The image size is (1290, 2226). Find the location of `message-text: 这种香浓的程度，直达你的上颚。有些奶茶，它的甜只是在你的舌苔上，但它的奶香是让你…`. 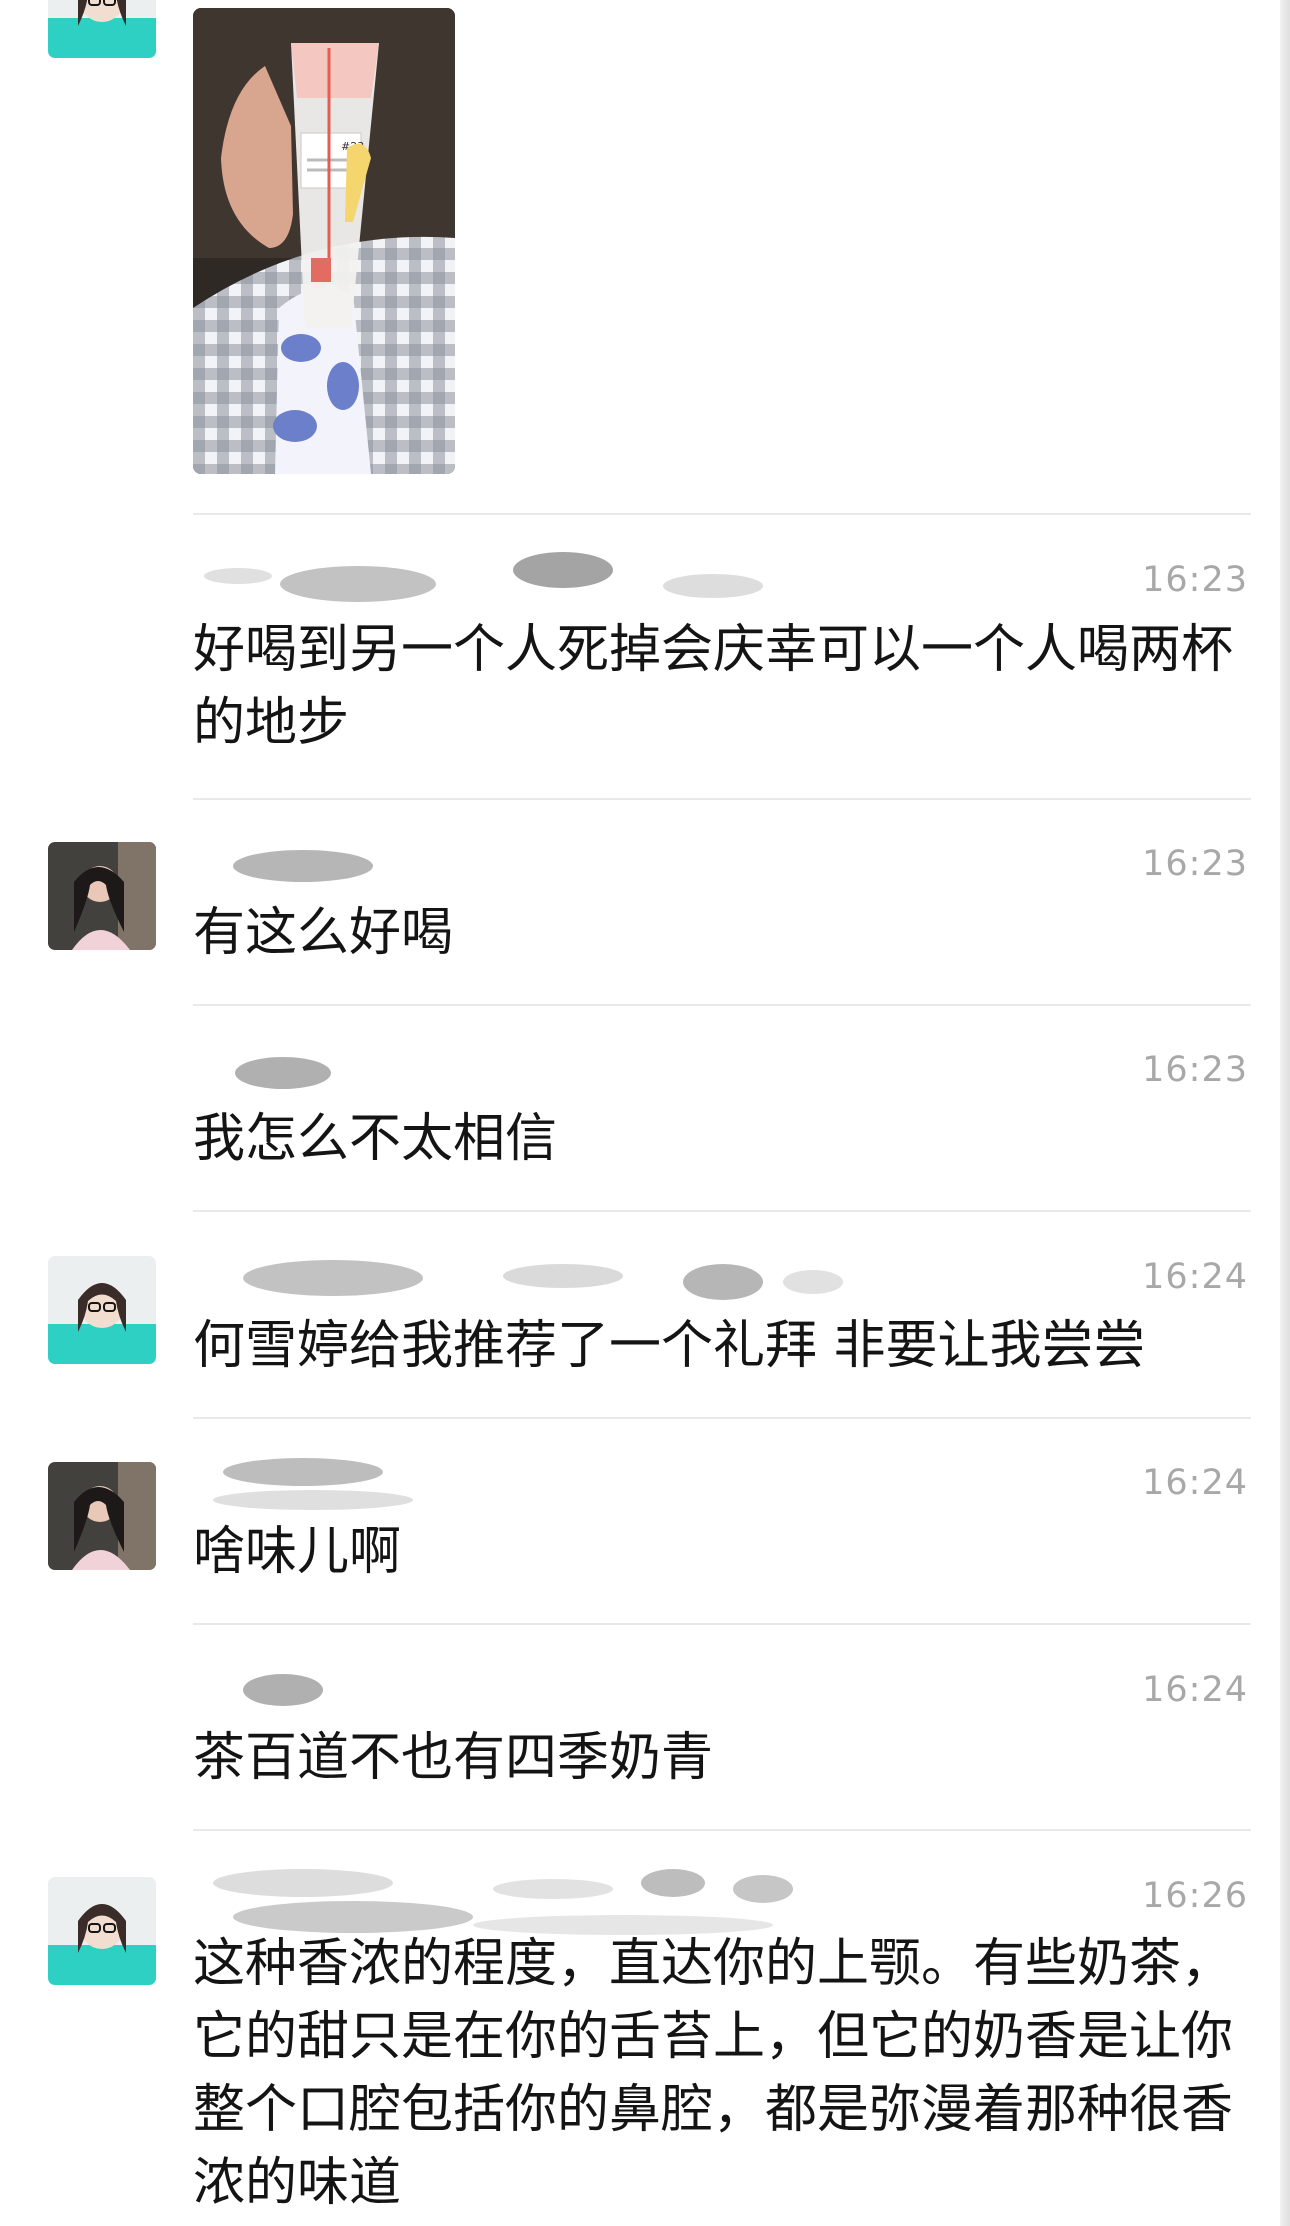

message-text: 这种香浓的程度，直达你的上颚。有些奶茶，它的甜只是在你的舌苔上，但它的奶香是让你… is located at coordinates (724, 2074).